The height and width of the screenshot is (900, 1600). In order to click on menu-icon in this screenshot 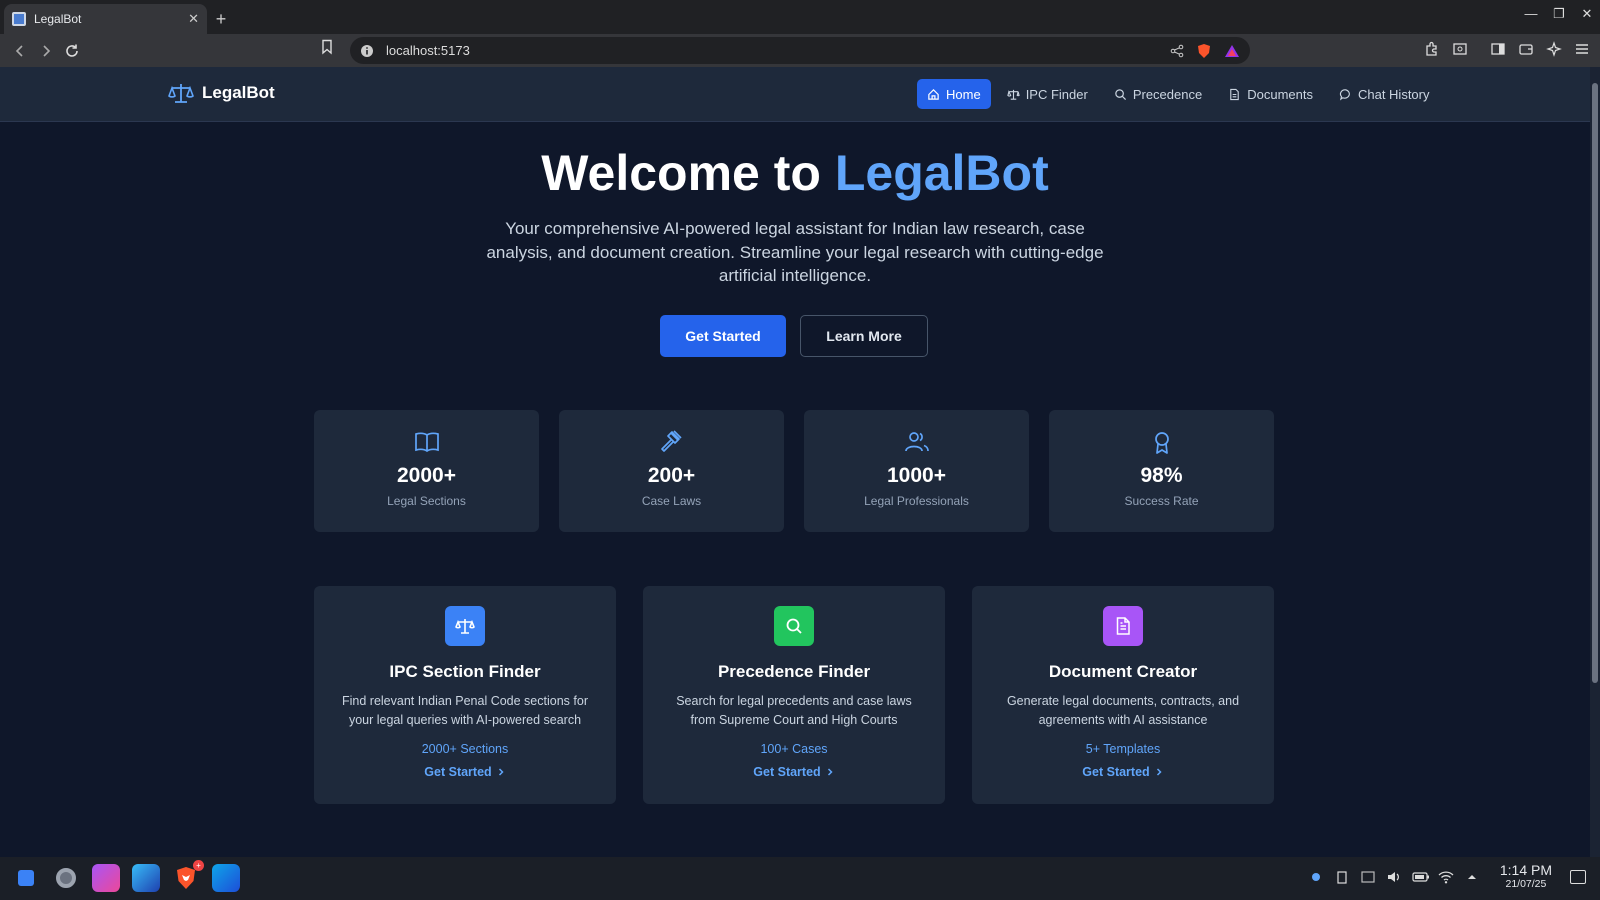, I will do `click(1582, 49)`.